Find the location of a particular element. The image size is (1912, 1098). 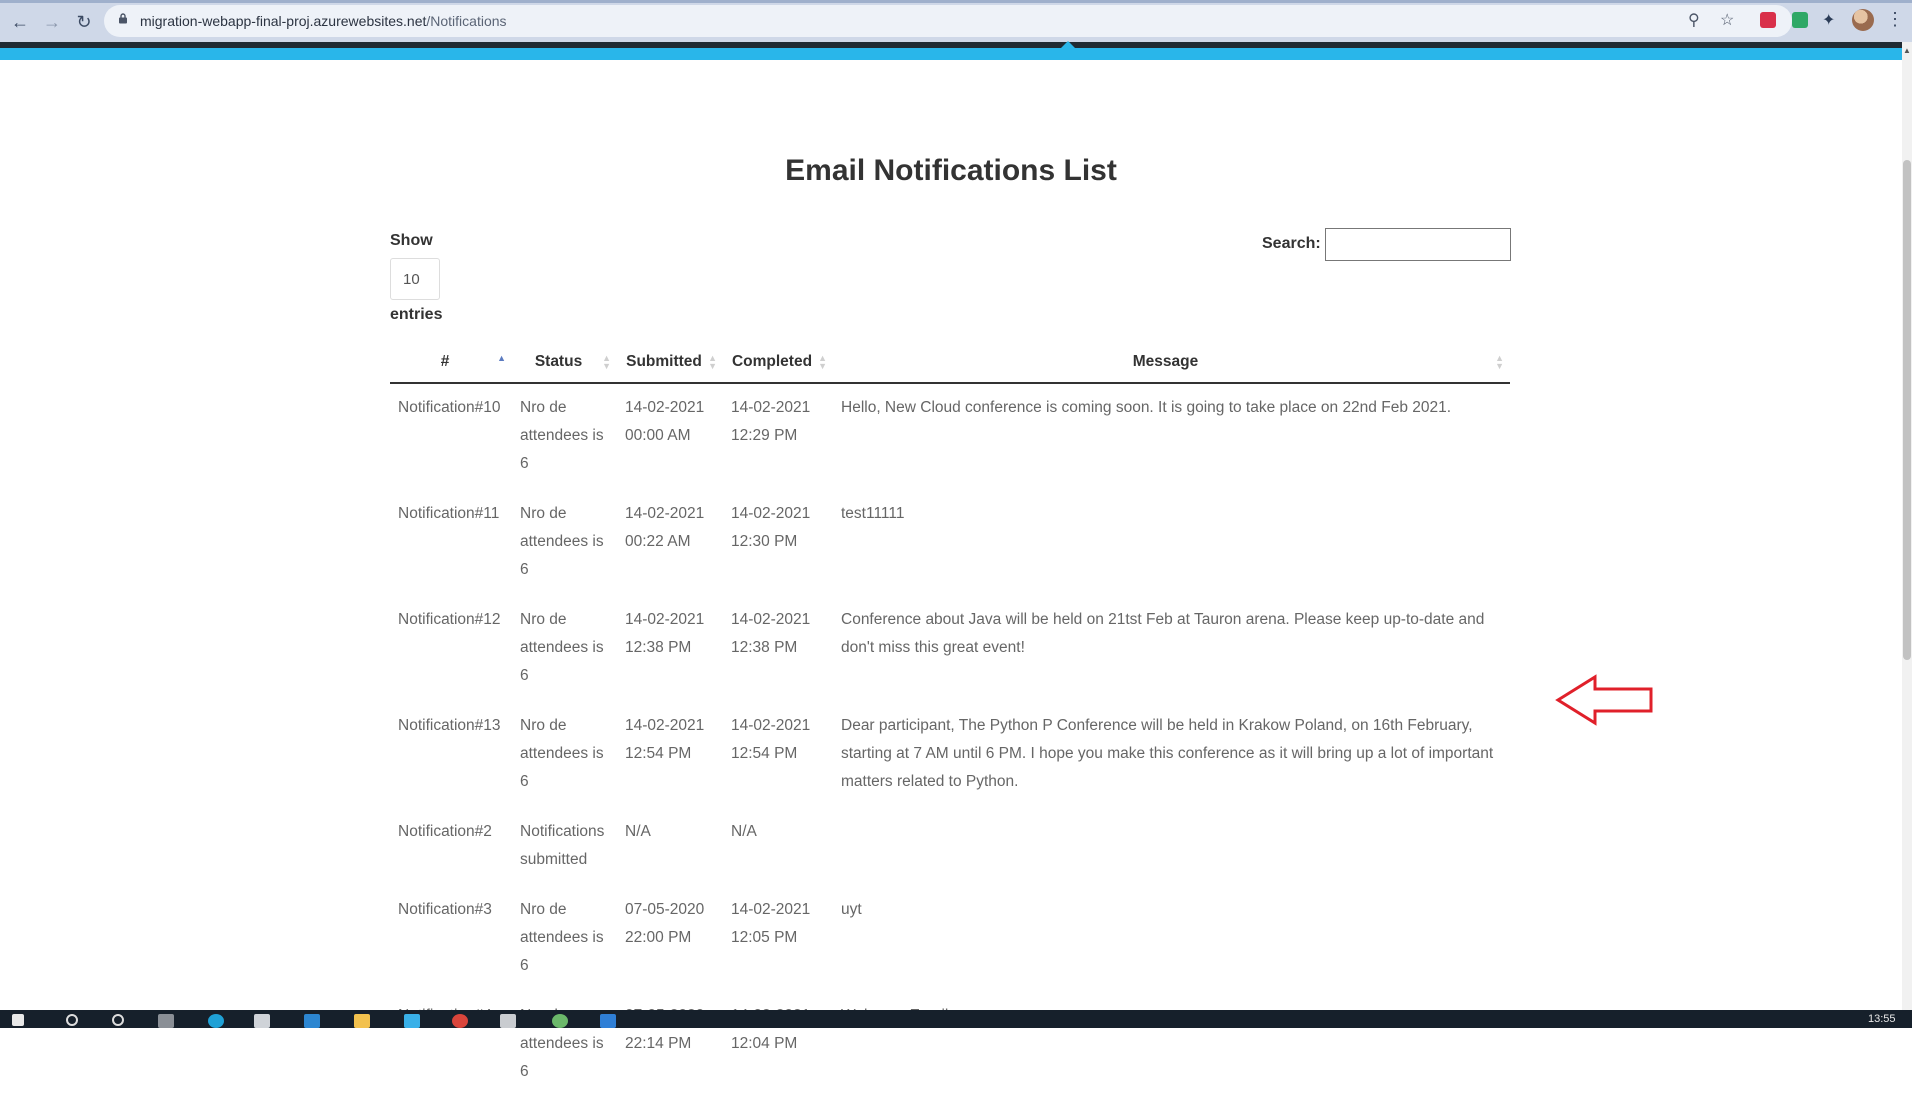

reload-icon: ↻ is located at coordinates (84, 22).